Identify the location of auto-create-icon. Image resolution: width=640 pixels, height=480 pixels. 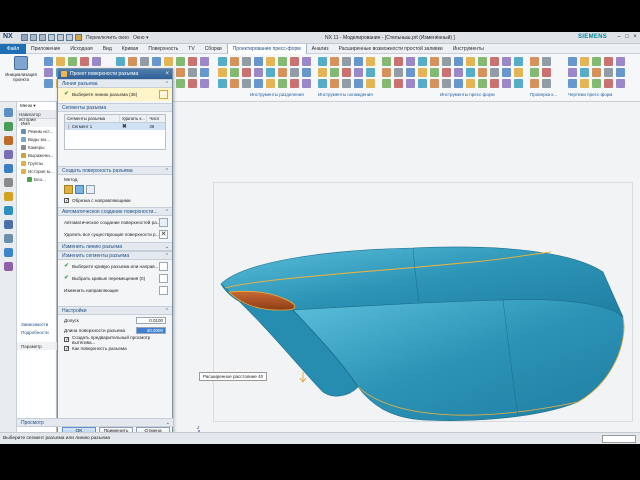
(163, 222).